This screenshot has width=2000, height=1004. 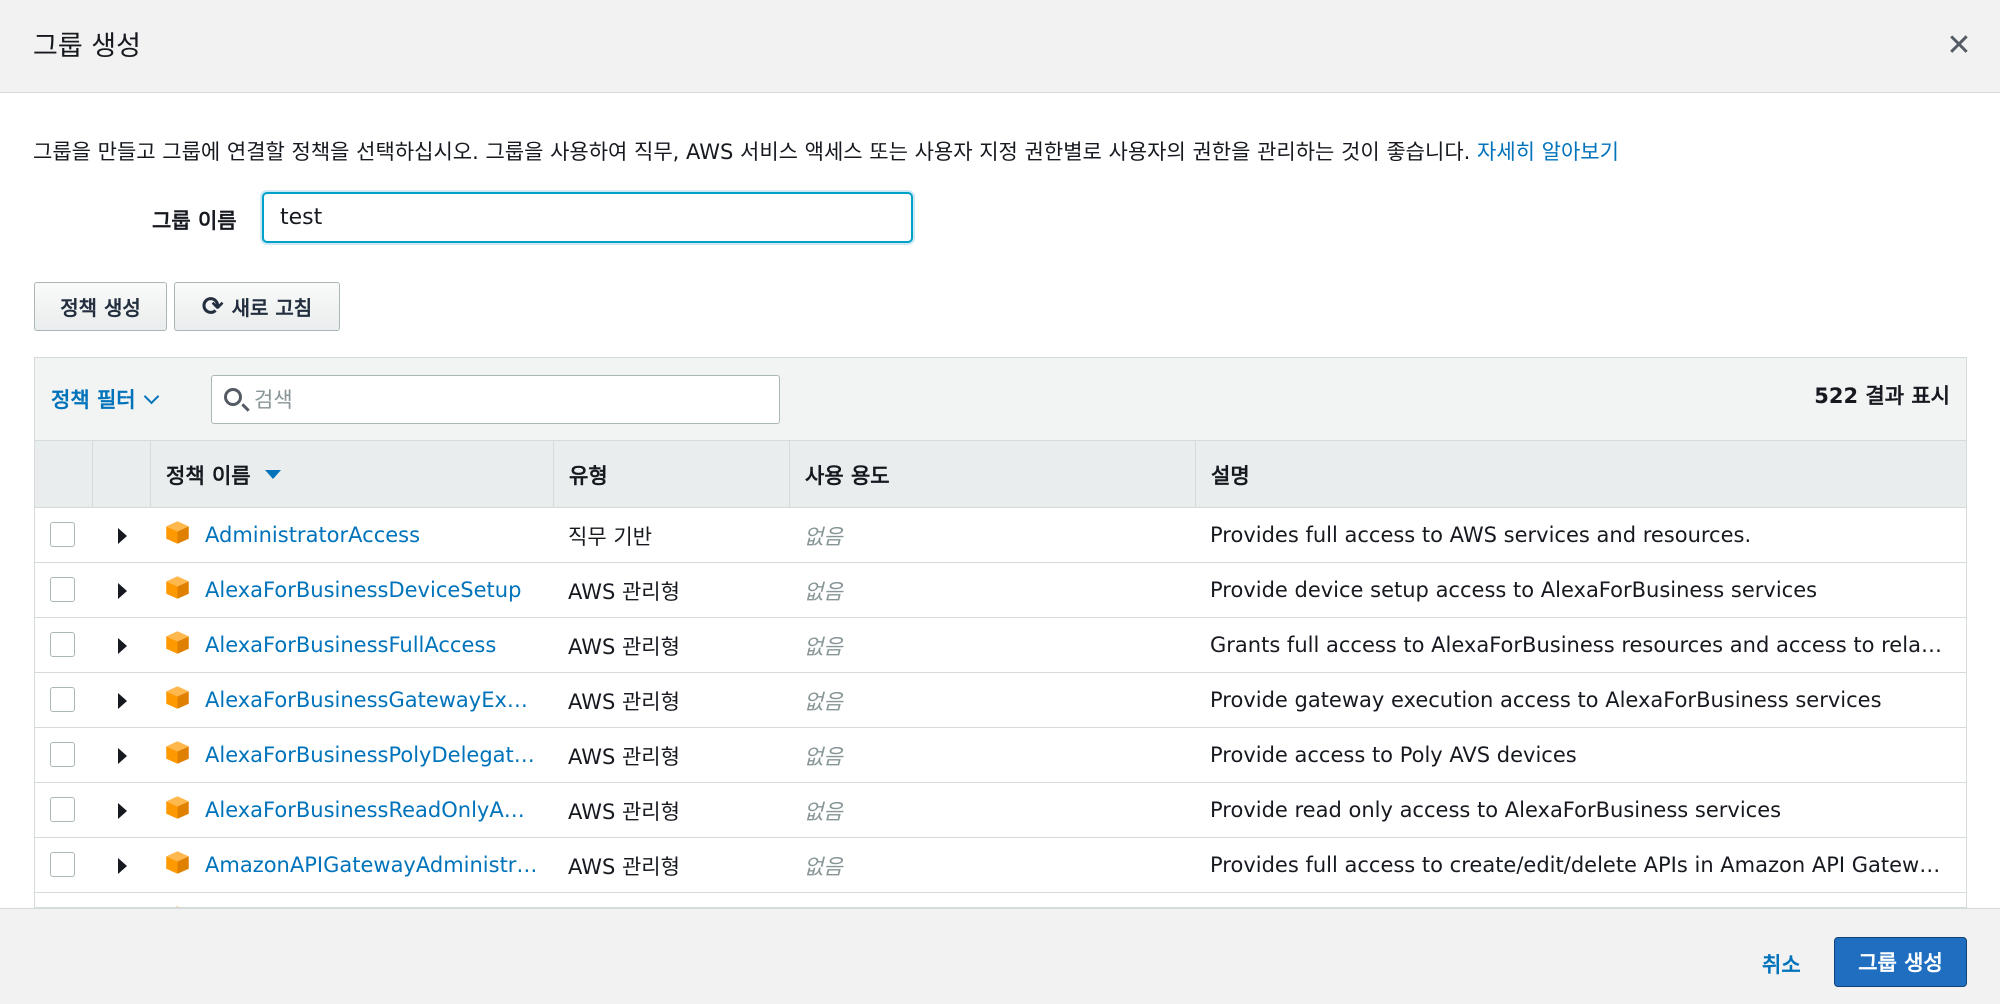 What do you see at coordinates (610, 536) in the screenshot?
I see `policy-type: 직무 기반` at bounding box center [610, 536].